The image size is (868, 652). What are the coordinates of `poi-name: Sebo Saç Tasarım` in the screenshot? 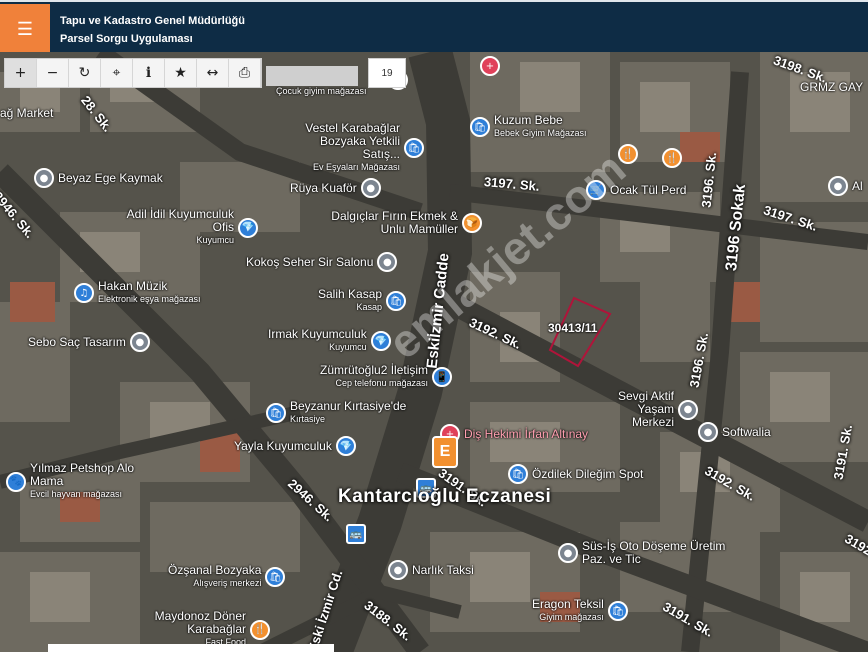 It's located at (77, 341).